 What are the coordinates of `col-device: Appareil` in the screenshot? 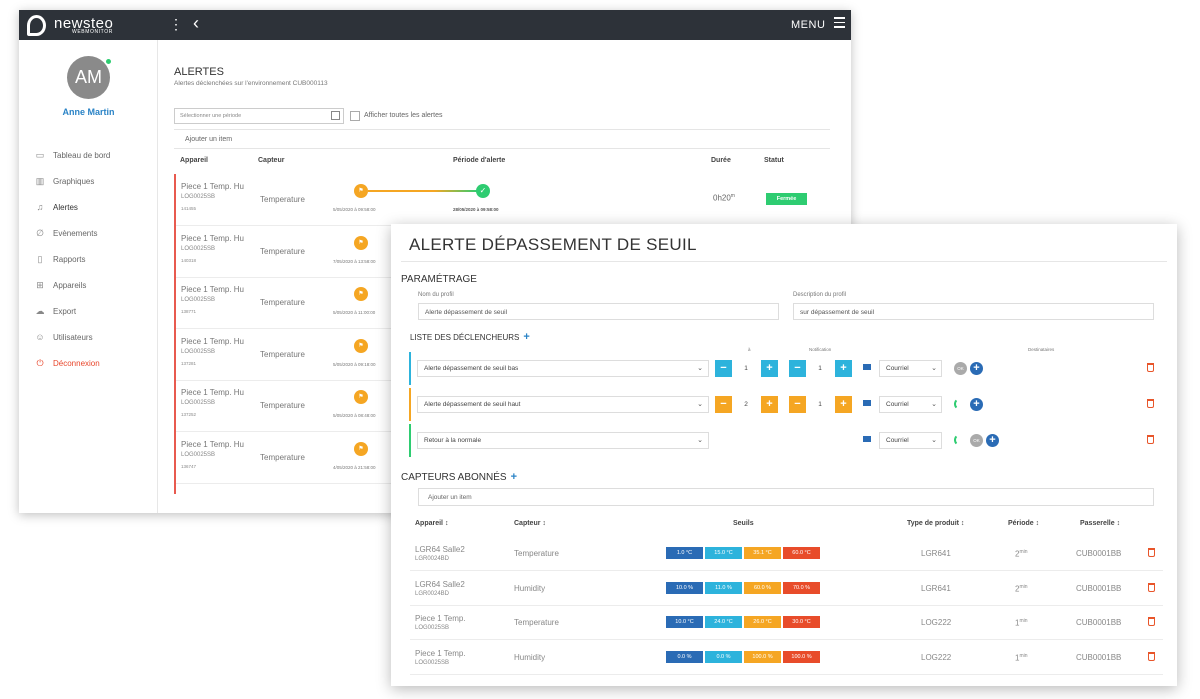 It's located at (194, 160).